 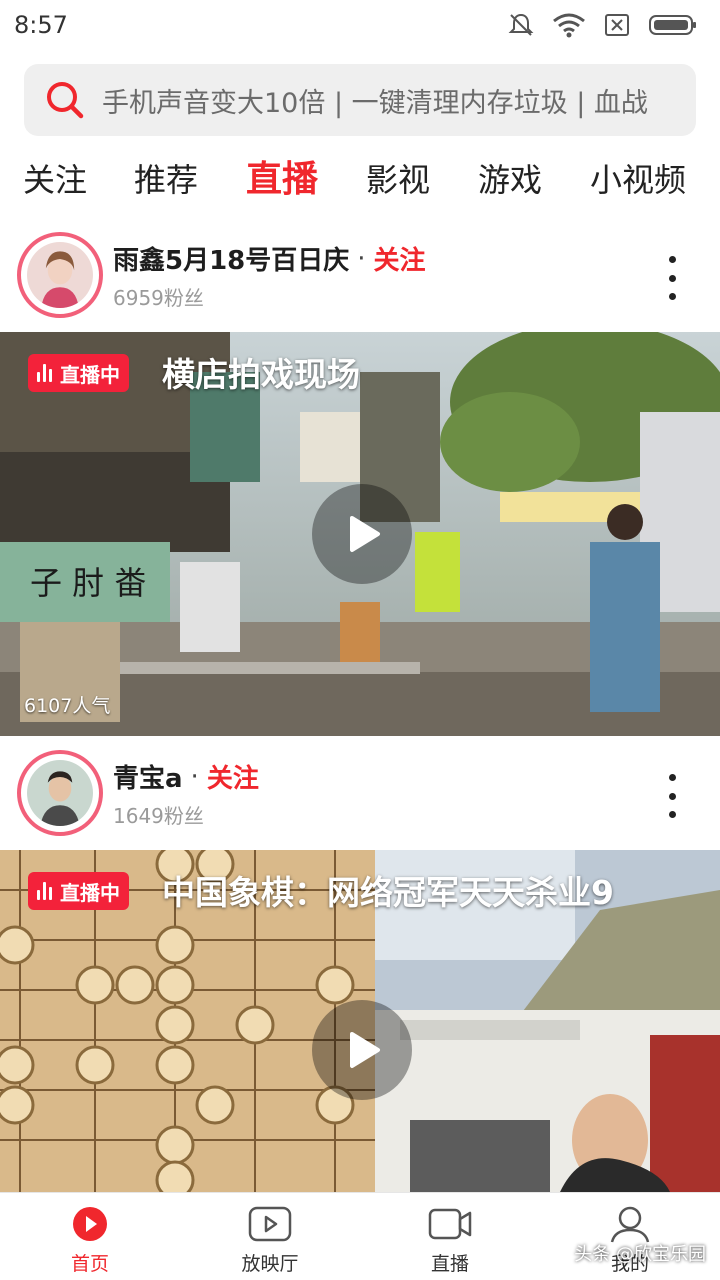 I want to click on mute-bell-icon, so click(x=521, y=24).